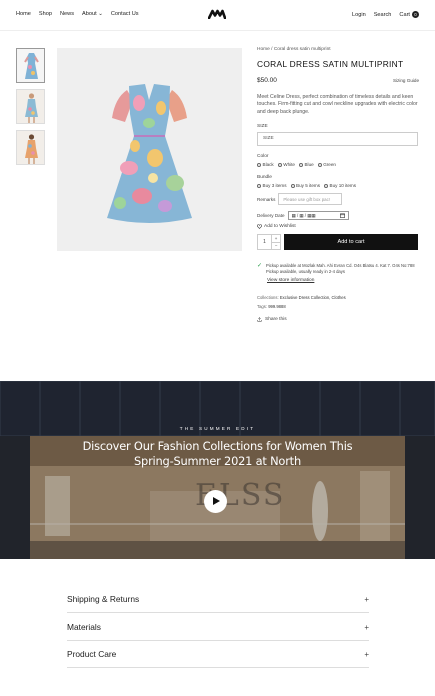  What do you see at coordinates (217, 14) in the screenshot?
I see `brand-logo-icon` at bounding box center [217, 14].